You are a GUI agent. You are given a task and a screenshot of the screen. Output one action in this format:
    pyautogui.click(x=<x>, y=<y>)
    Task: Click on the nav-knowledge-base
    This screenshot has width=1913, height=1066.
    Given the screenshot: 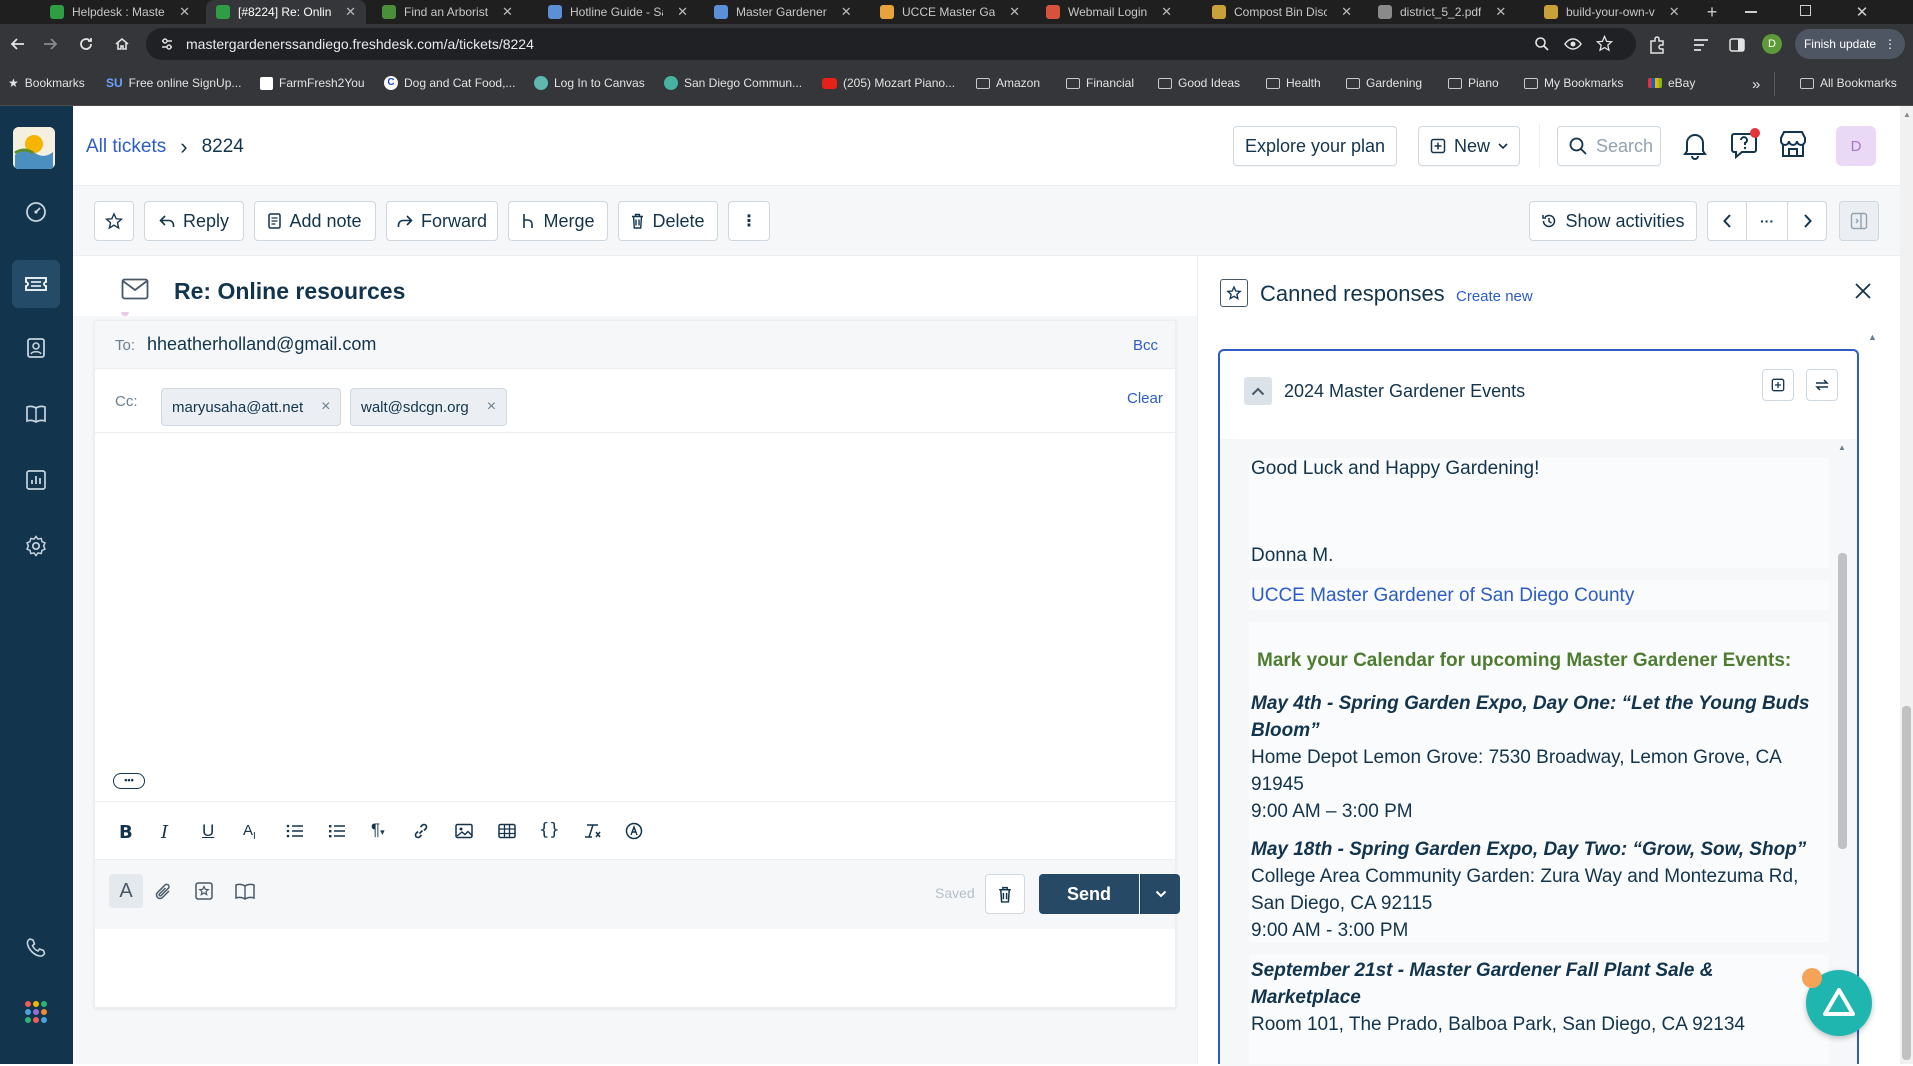 What is the action you would take?
    pyautogui.click(x=36, y=414)
    